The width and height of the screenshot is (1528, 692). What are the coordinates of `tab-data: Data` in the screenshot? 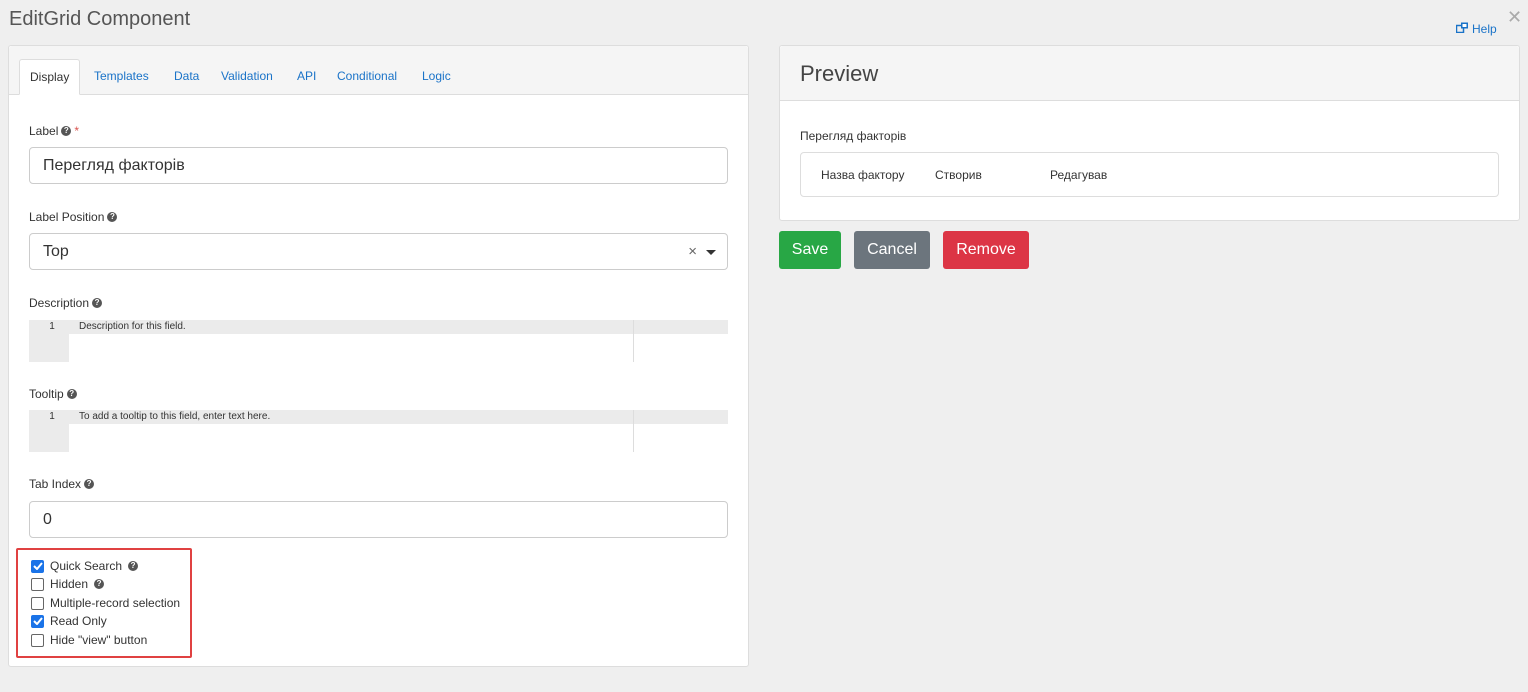 It's located at (186, 77).